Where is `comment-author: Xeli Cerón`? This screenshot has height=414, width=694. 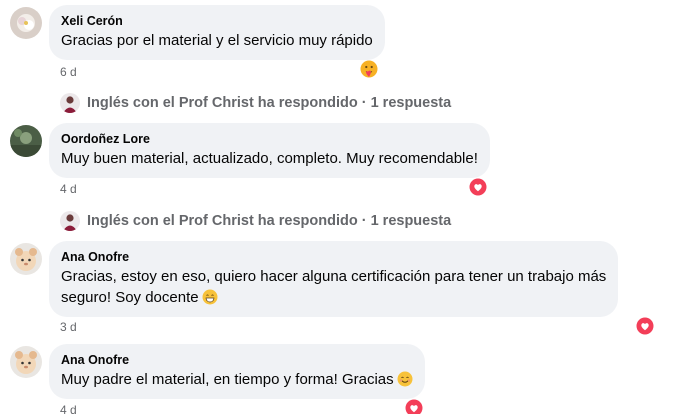 comment-author: Xeli Cerón is located at coordinates (217, 21).